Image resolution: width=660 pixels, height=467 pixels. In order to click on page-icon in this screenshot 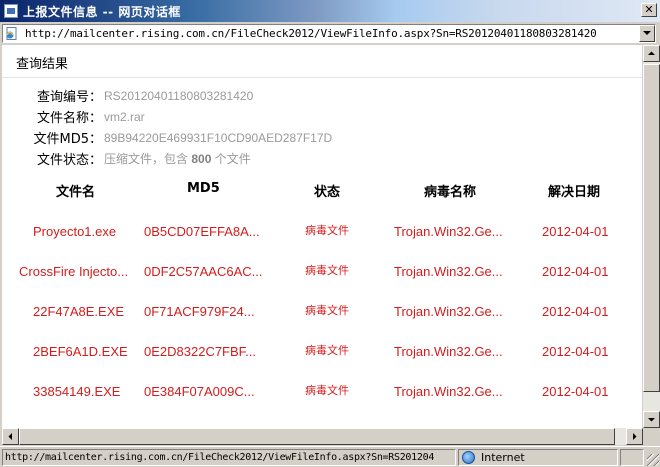, I will do `click(11, 33)`.